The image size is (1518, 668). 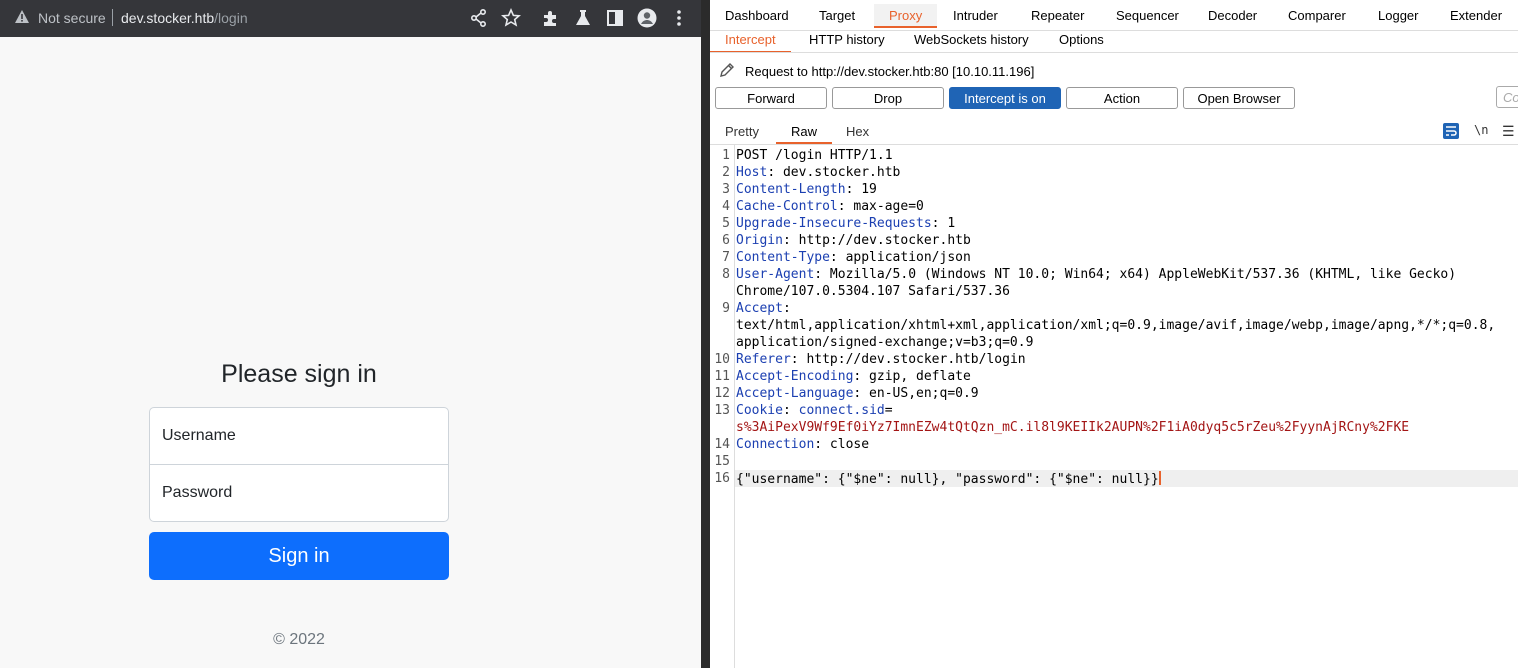 I want to click on header-name: Accept-Encoding, so click(x=795, y=376).